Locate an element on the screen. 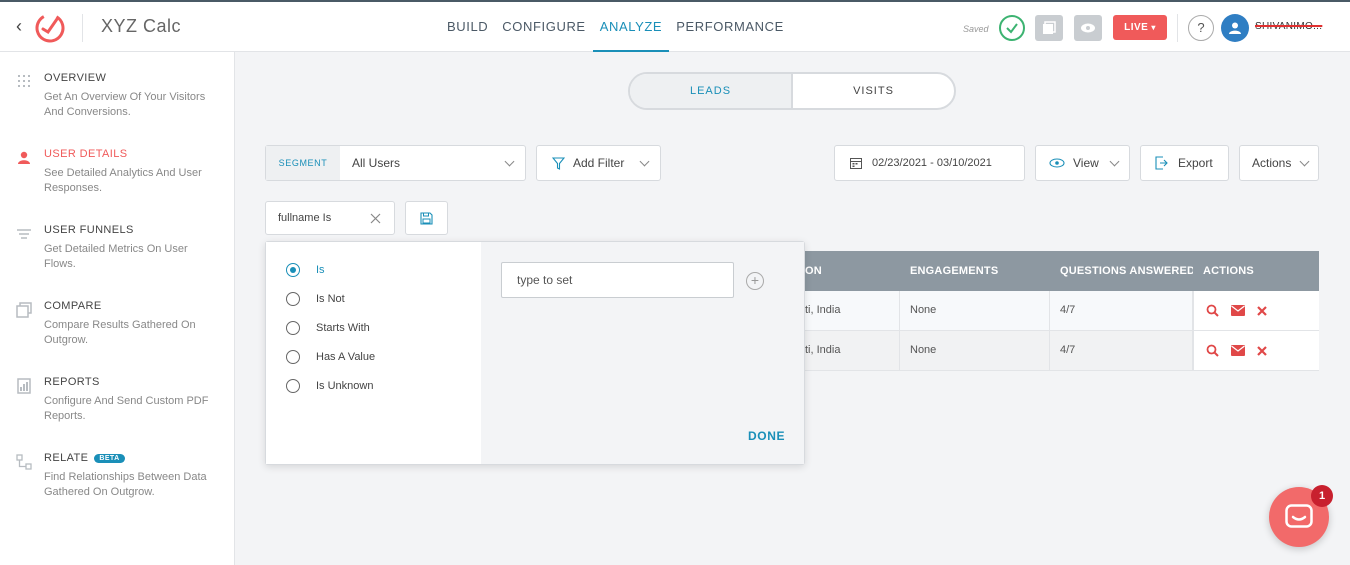  notification-badge: 1 is located at coordinates (1322, 496).